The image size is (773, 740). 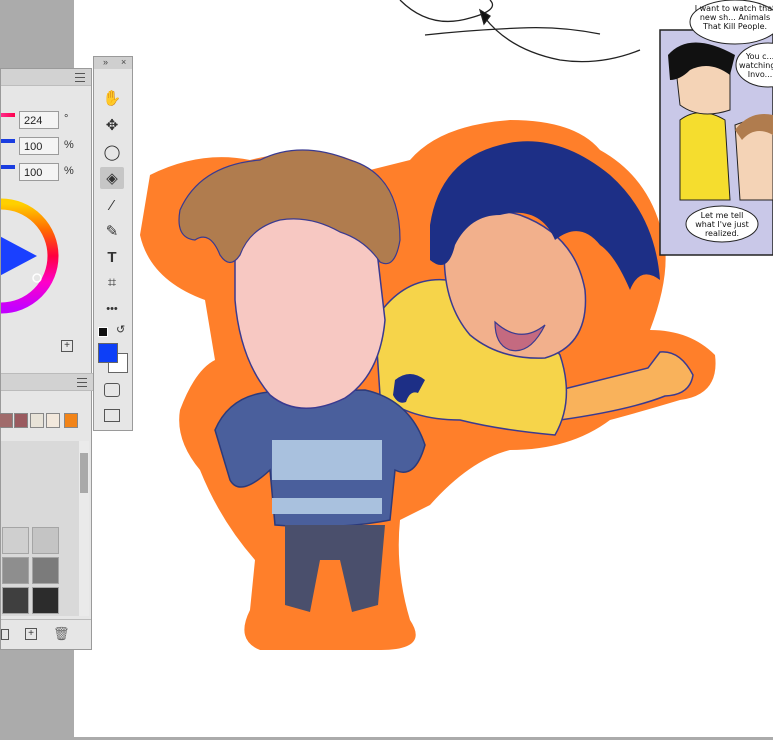 I want to click on trash-icon: 🗑, so click(x=61, y=634).